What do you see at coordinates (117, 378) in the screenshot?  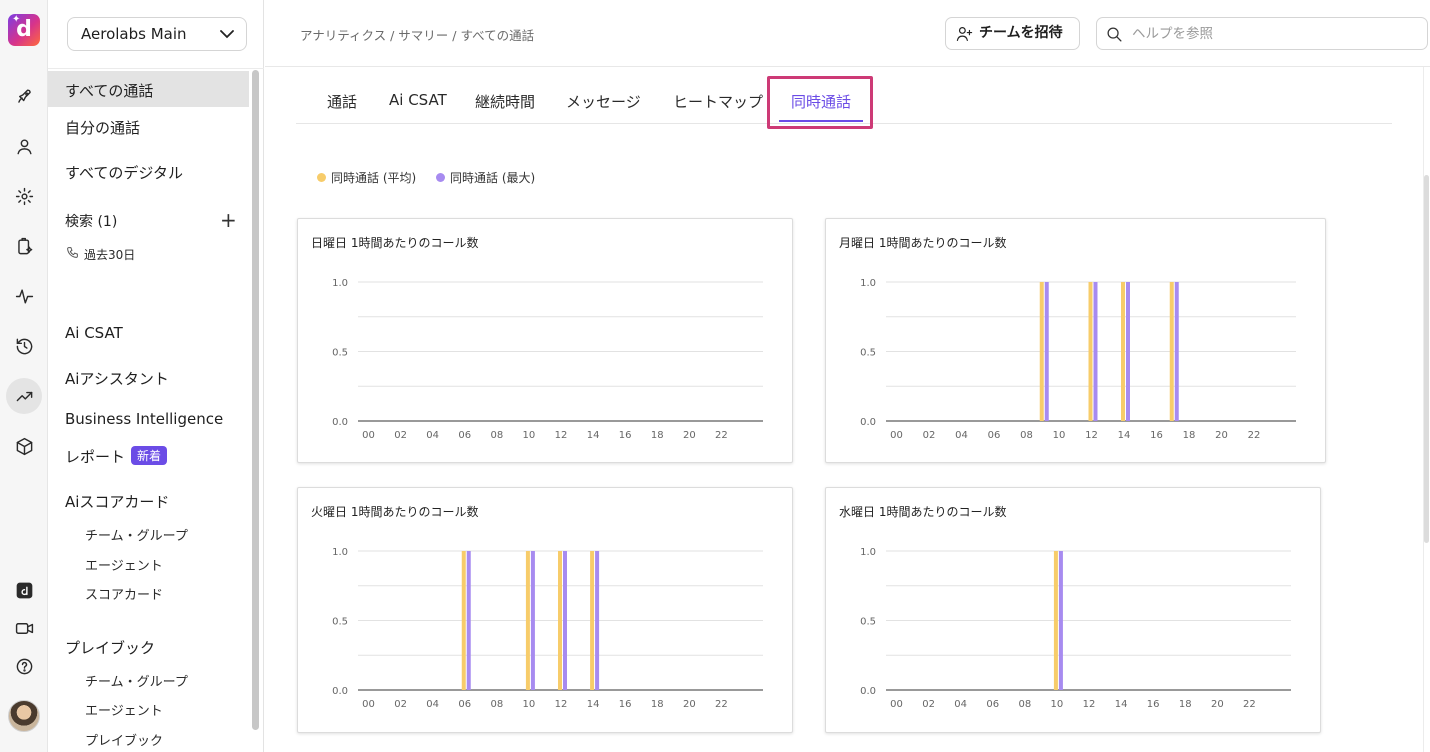 I see `sidebar-item-ai-assistant: Aiアシスタント` at bounding box center [117, 378].